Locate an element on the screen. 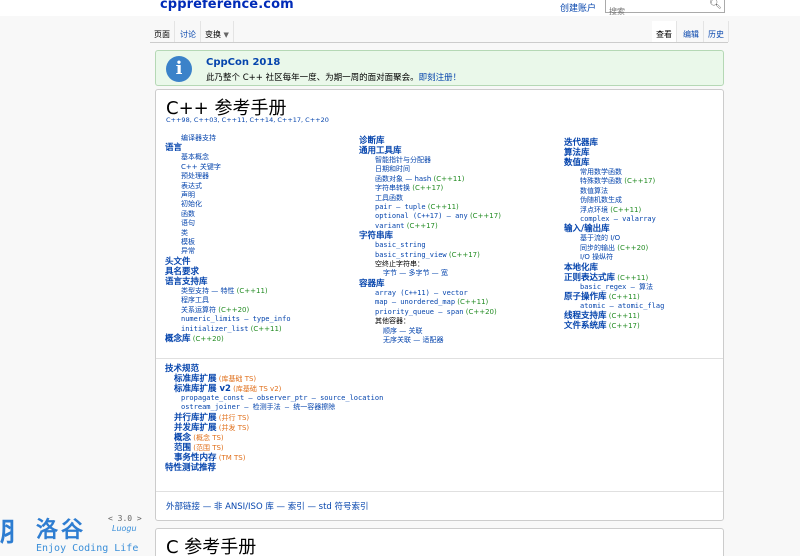 The width and height of the screenshot is (800, 556). list-item: 字符串转换 (C++17) is located at coordinates (461, 188).